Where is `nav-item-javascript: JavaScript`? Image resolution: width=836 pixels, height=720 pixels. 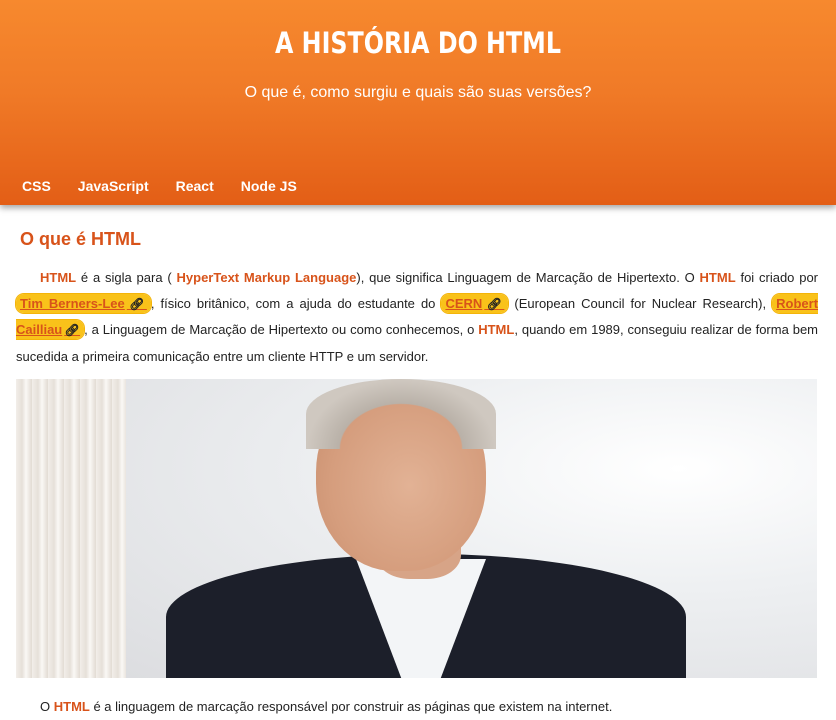 nav-item-javascript: JavaScript is located at coordinates (113, 186).